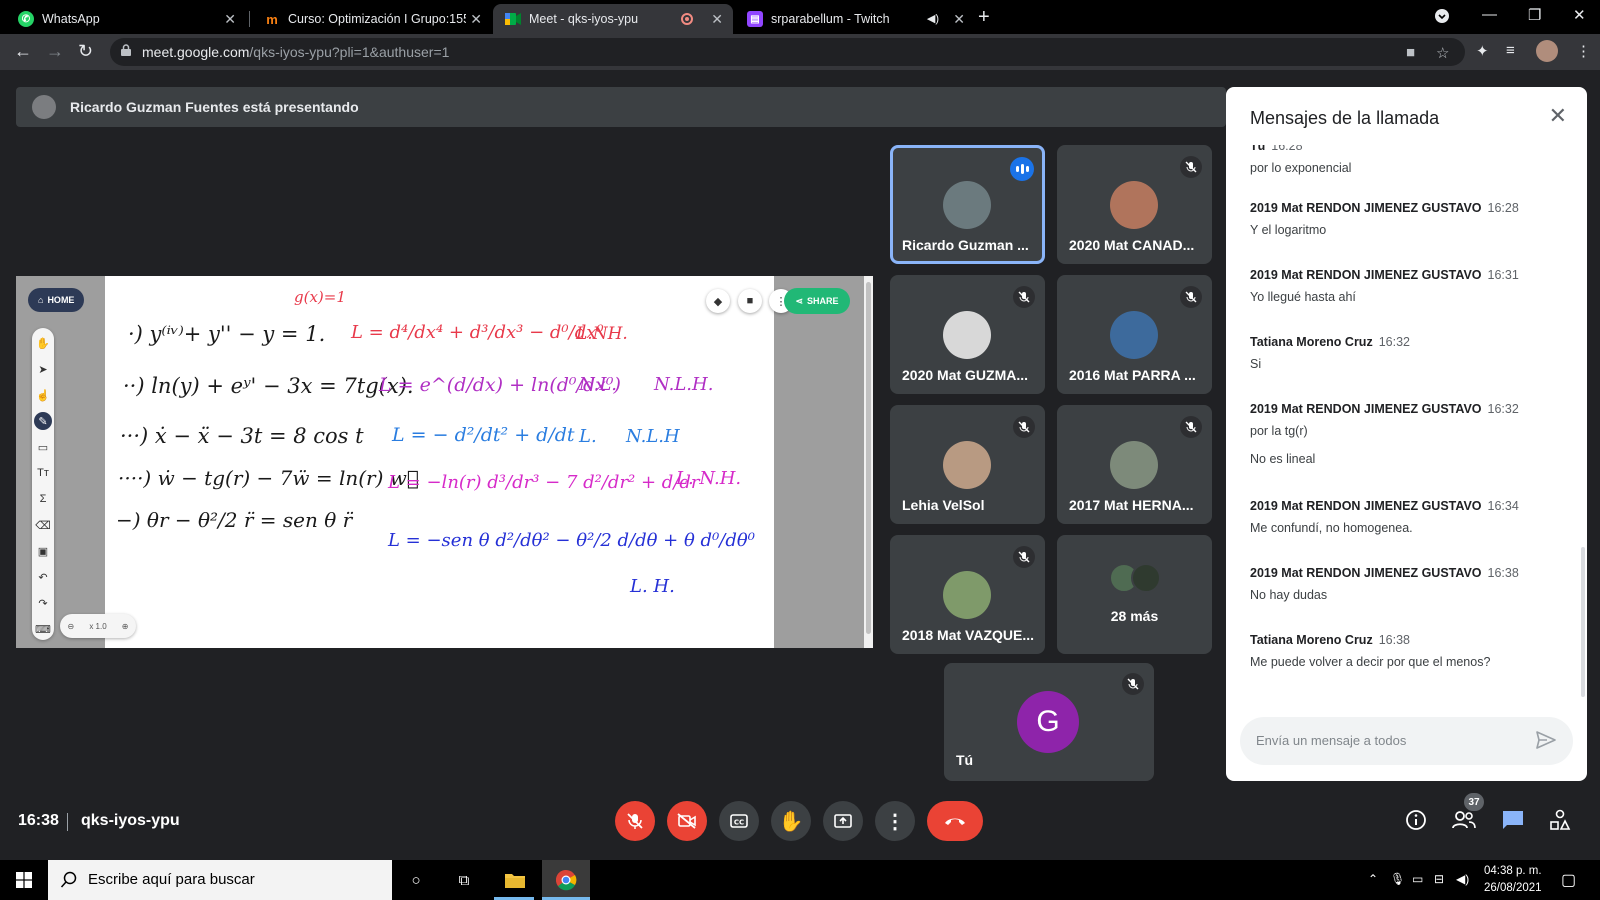 Image resolution: width=1600 pixels, height=900 pixels. Describe the element at coordinates (1331, 740) in the screenshot. I see `chat-input-placeholder: Envía un mensaje a todos` at that location.